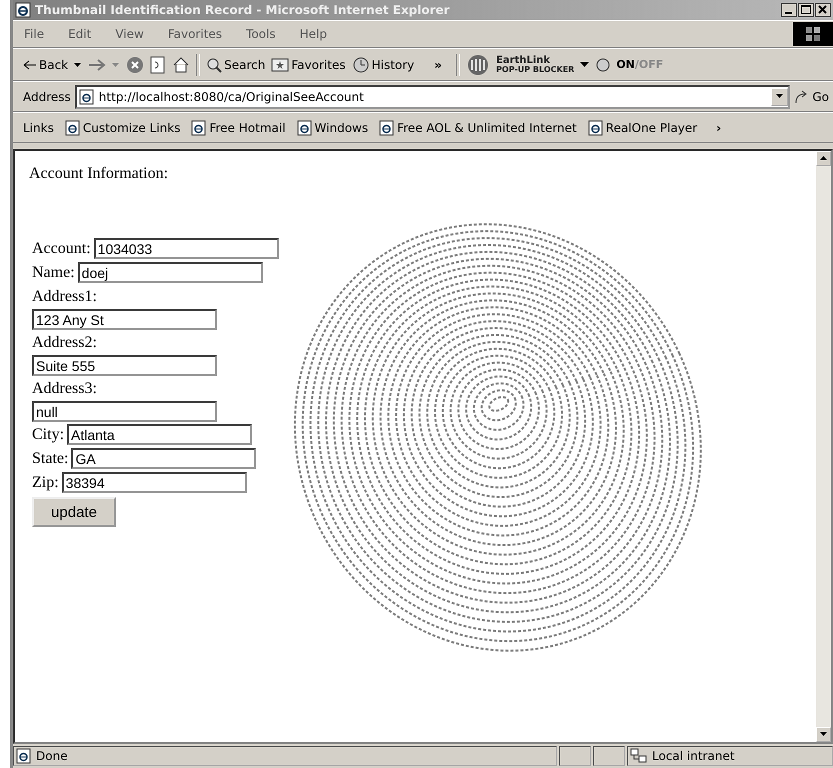 This screenshot has height=768, width=833. I want to click on input-field: 1034033, so click(186, 248).